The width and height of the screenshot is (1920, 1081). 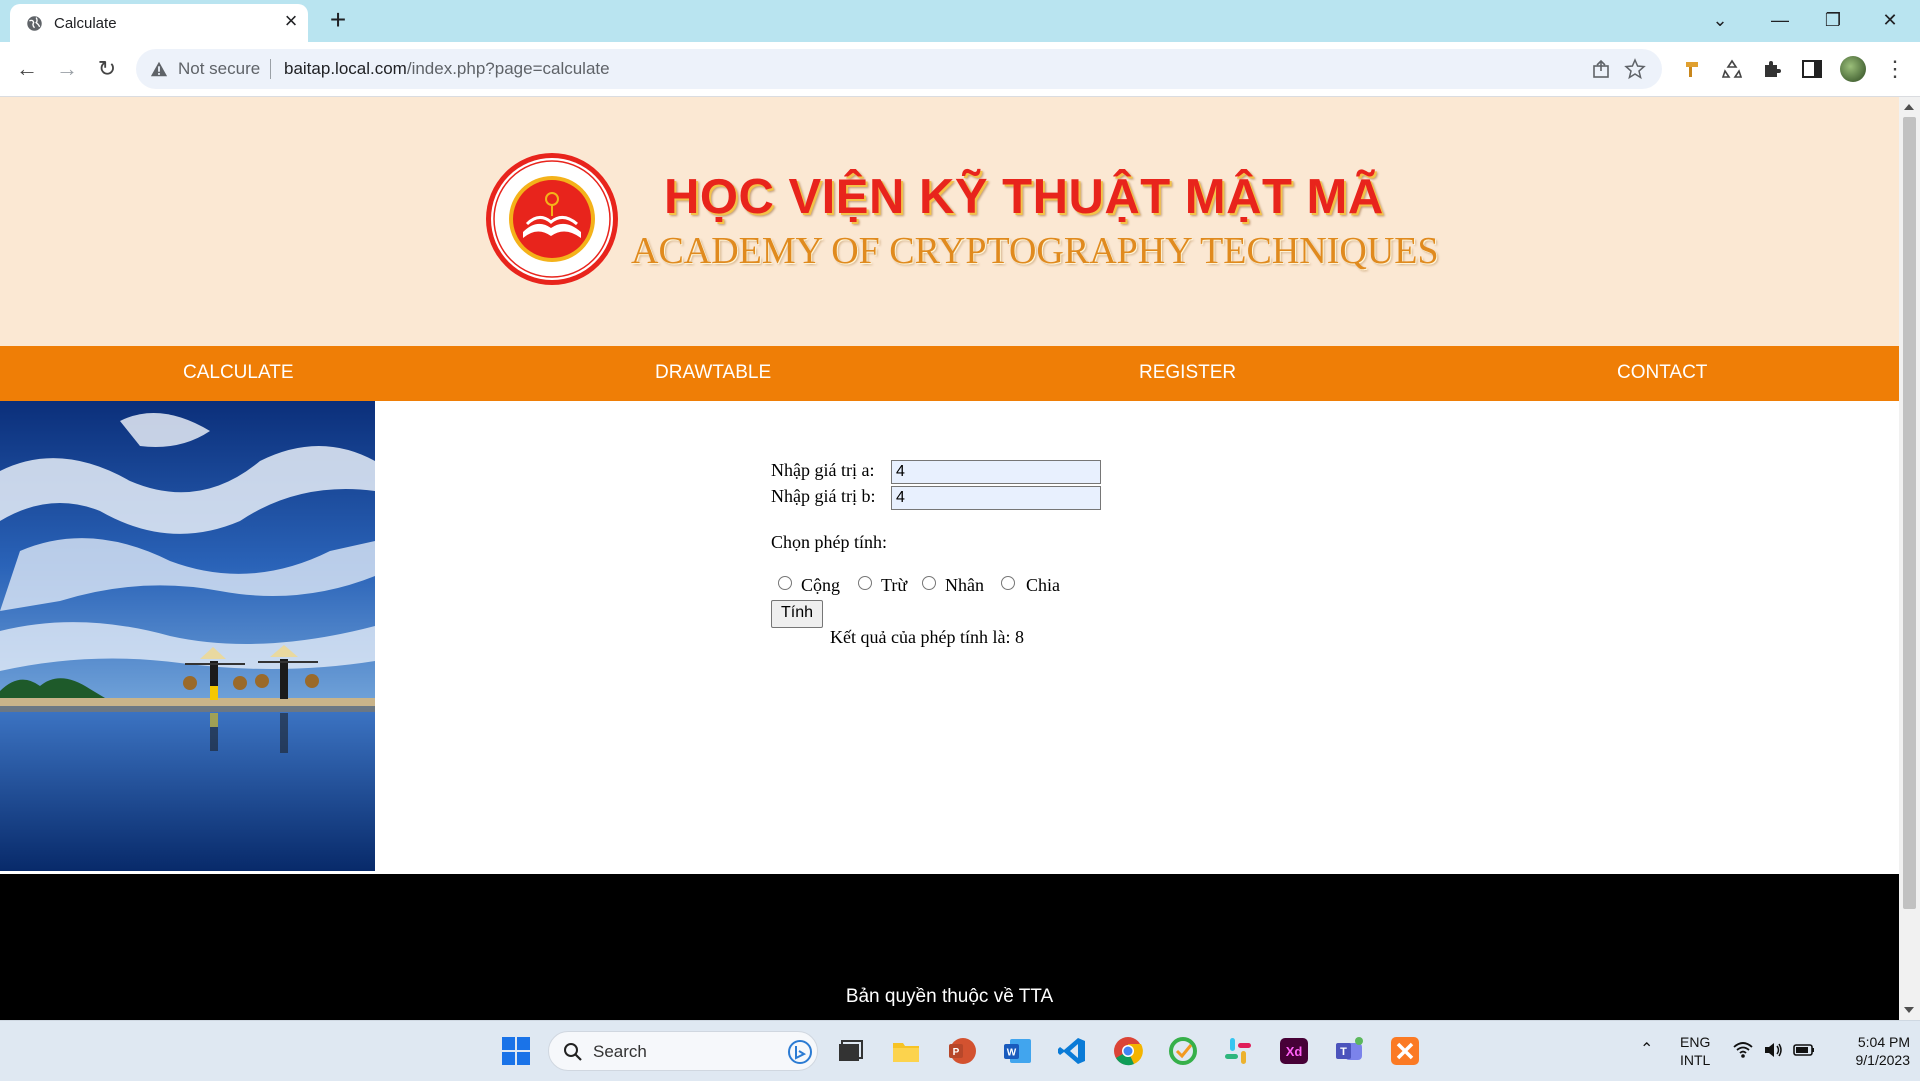 I want to click on label-value-b: Nhập giá trị b:, so click(x=823, y=496).